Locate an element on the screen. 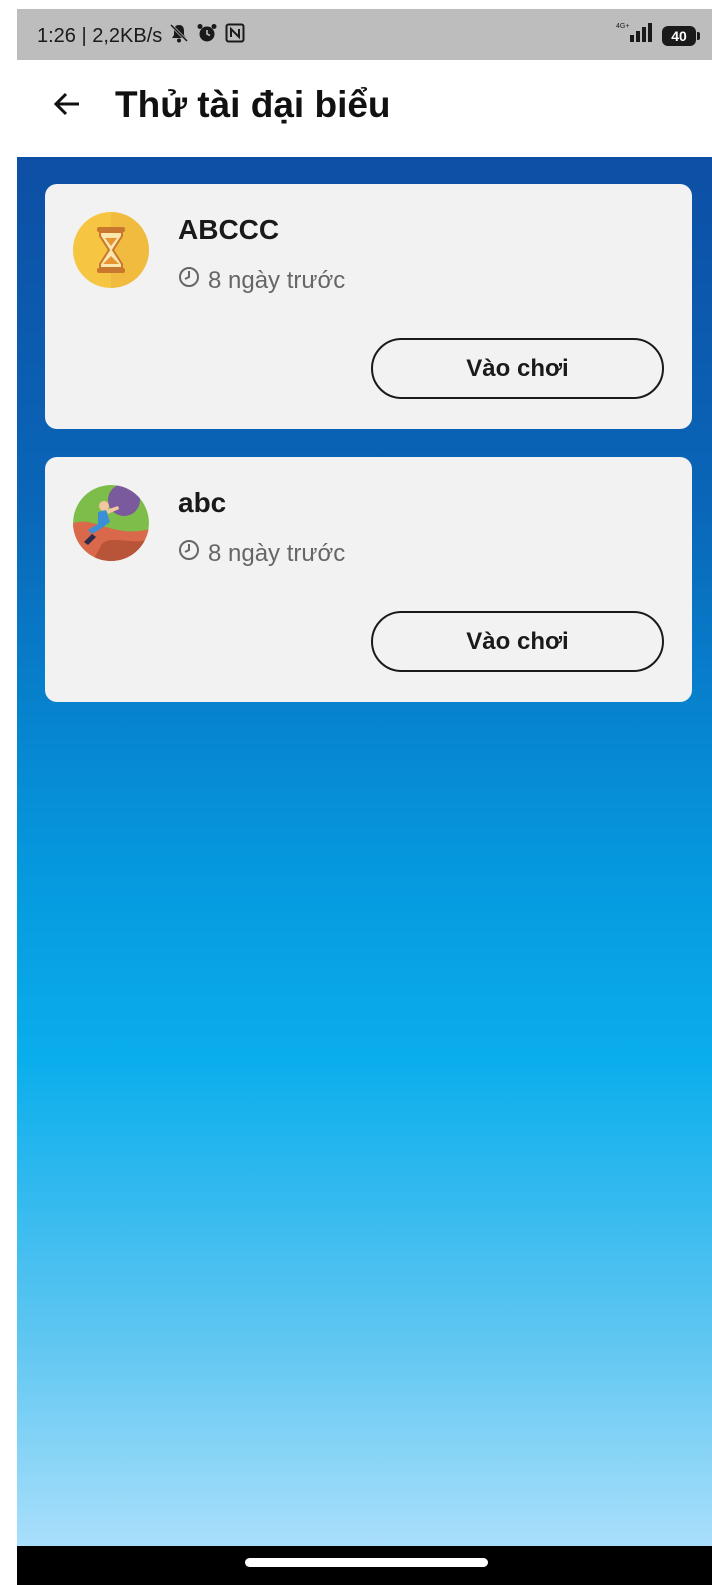 This screenshot has width=712, height=1585. climber-icon is located at coordinates (111, 523).